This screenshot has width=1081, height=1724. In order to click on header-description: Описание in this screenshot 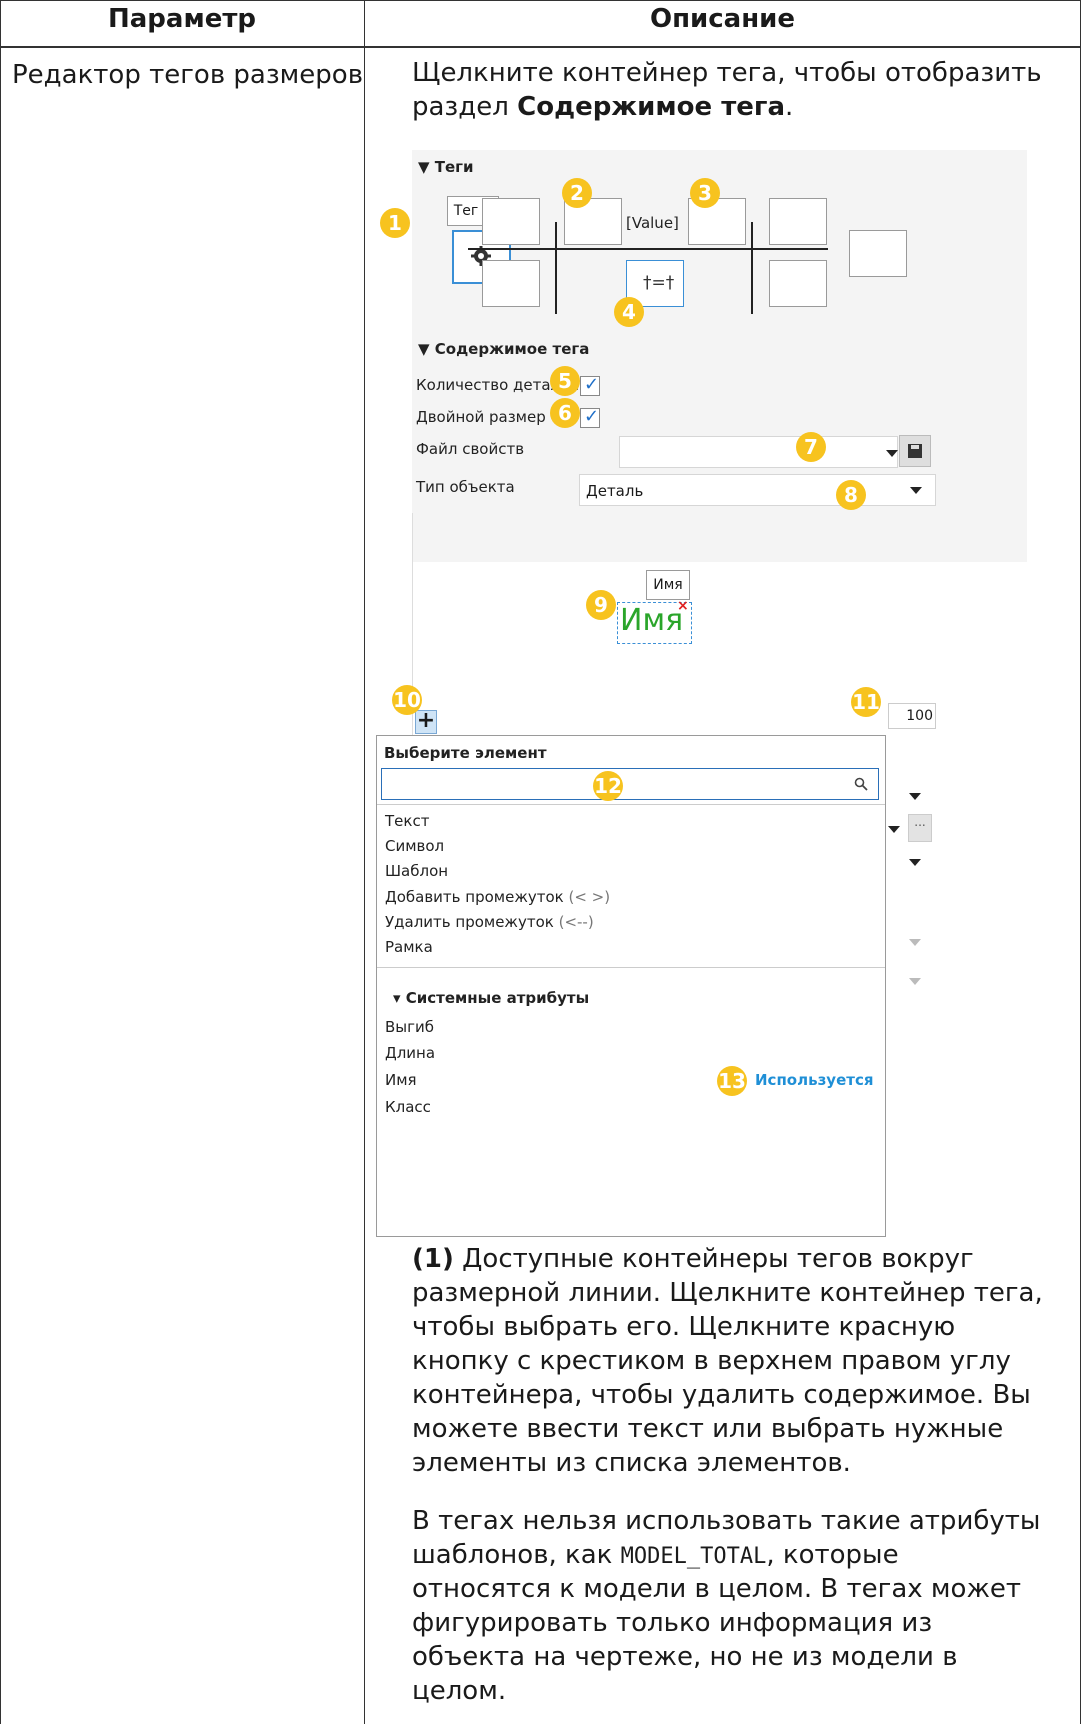, I will do `click(722, 19)`.